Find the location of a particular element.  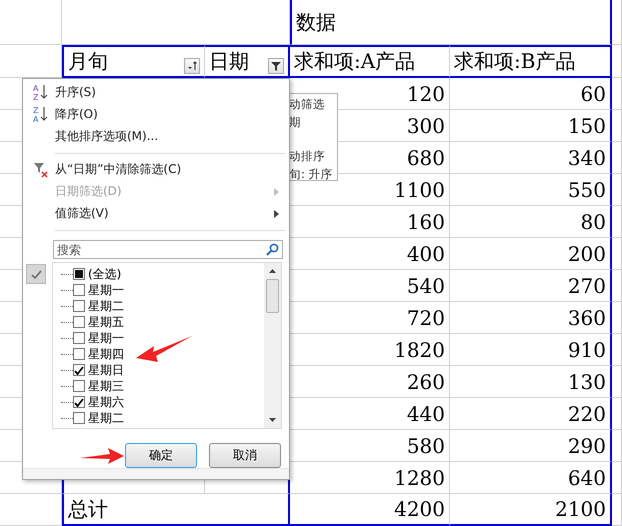

checkmark-icon is located at coordinates (36, 274).